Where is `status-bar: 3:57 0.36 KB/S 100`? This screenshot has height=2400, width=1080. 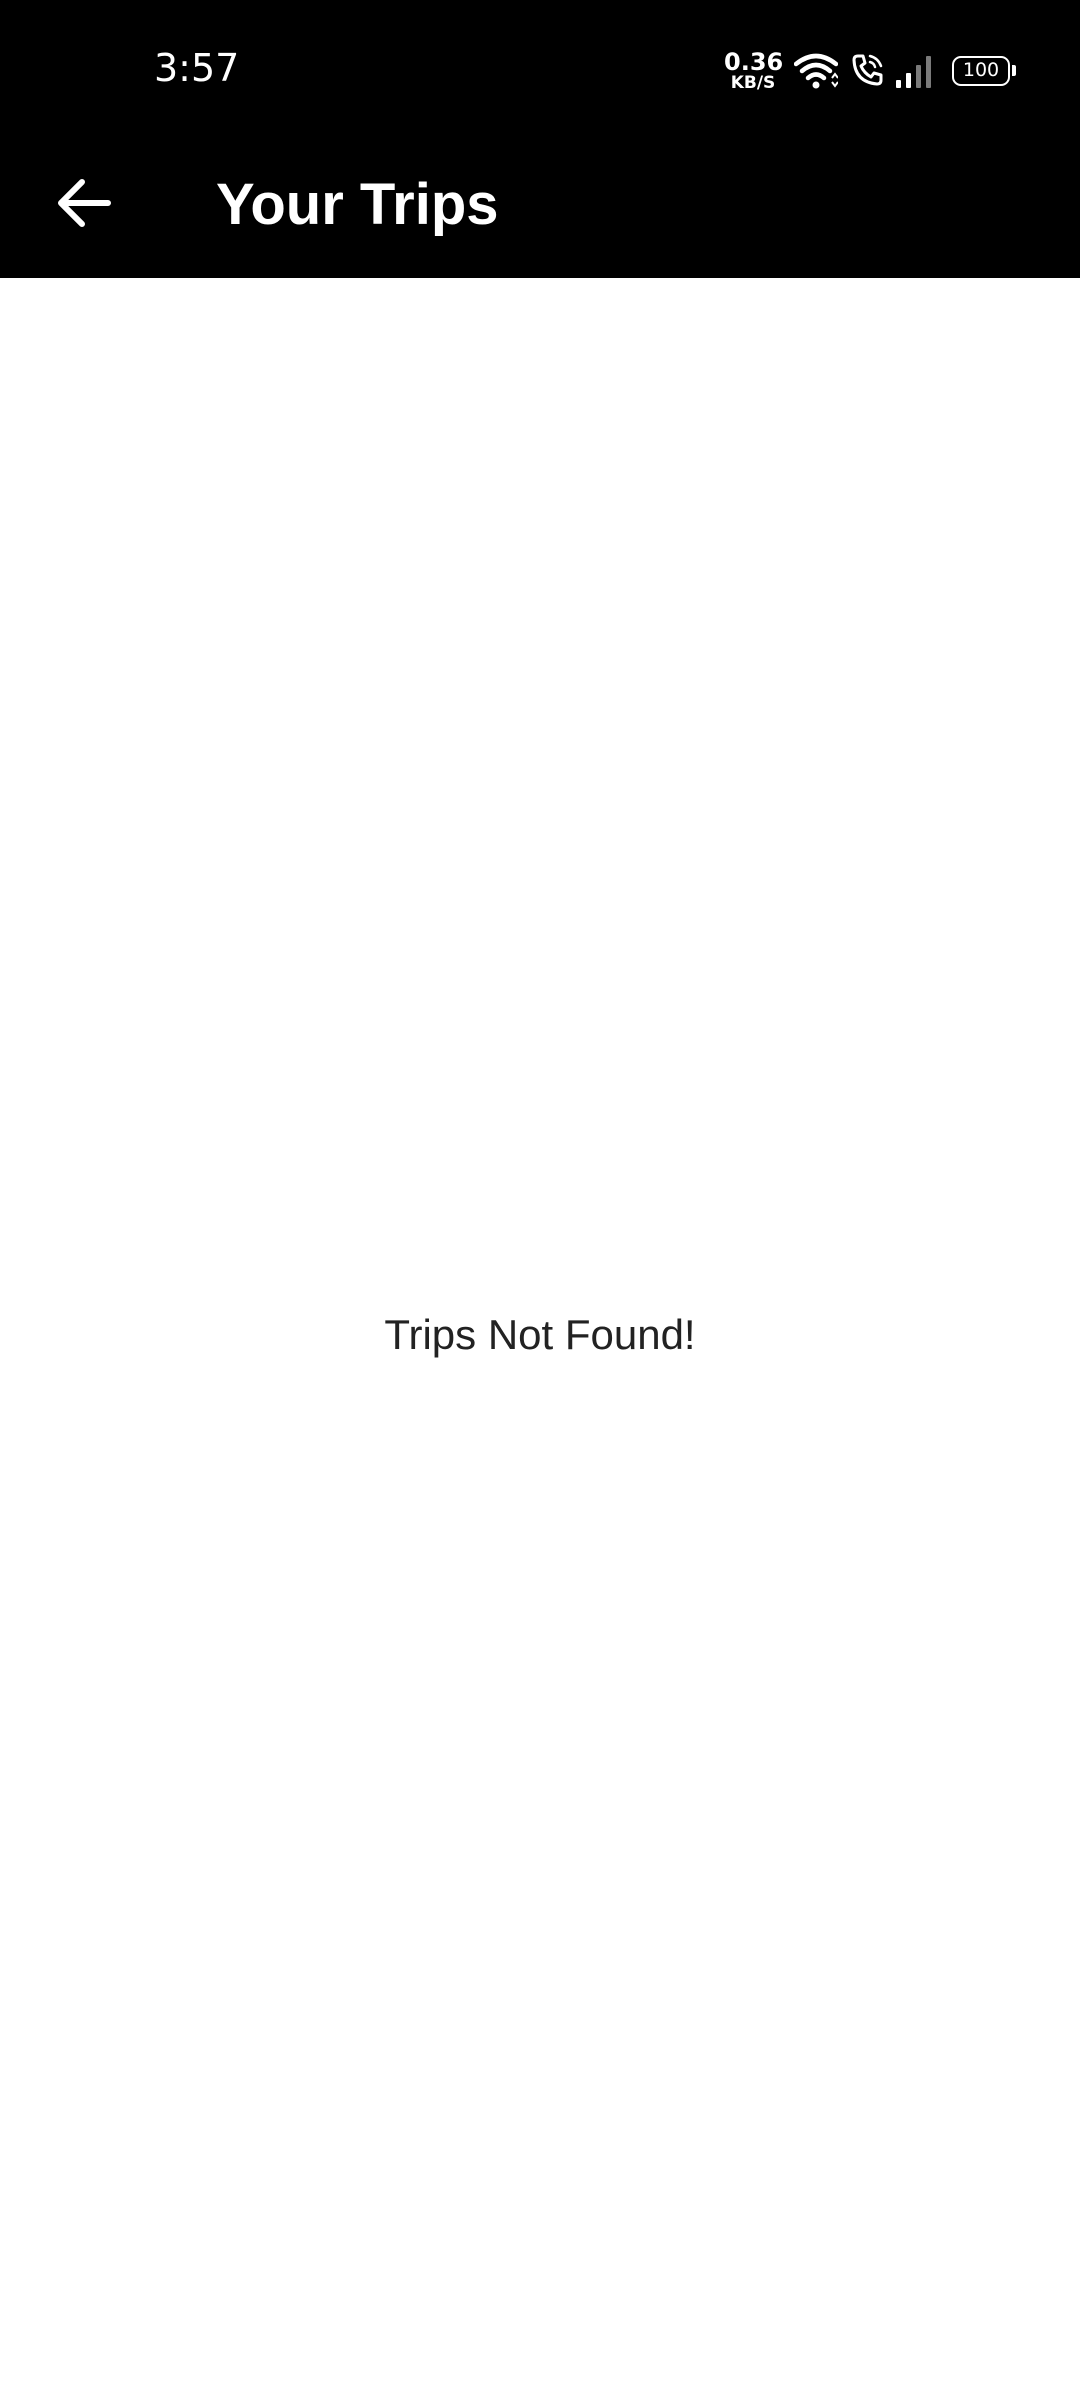 status-bar: 3:57 0.36 KB/S 100 is located at coordinates (540, 65).